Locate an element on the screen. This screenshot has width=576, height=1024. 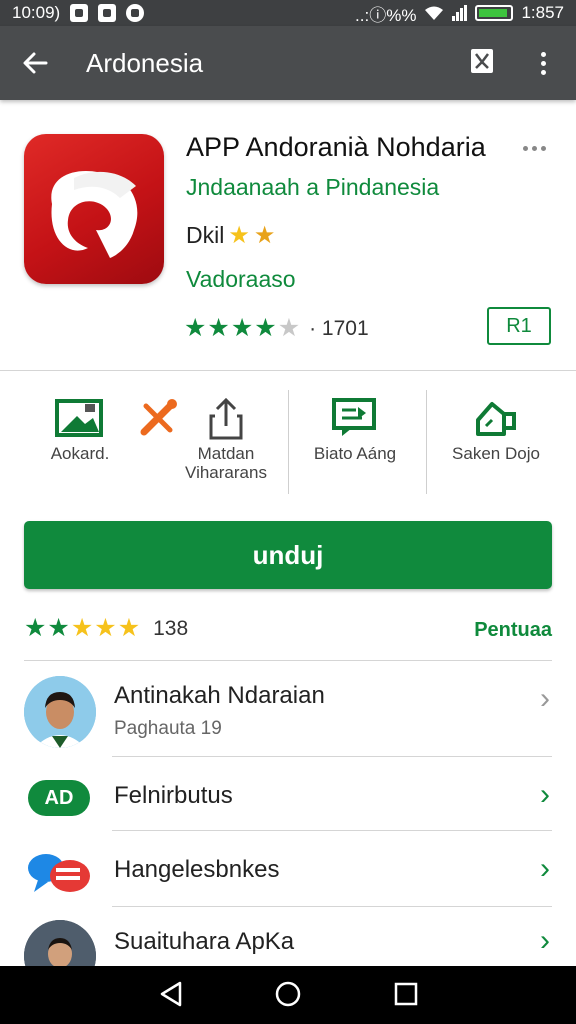
list-item-title: Antinakah Ndaraian is located at coordinates (219, 695).